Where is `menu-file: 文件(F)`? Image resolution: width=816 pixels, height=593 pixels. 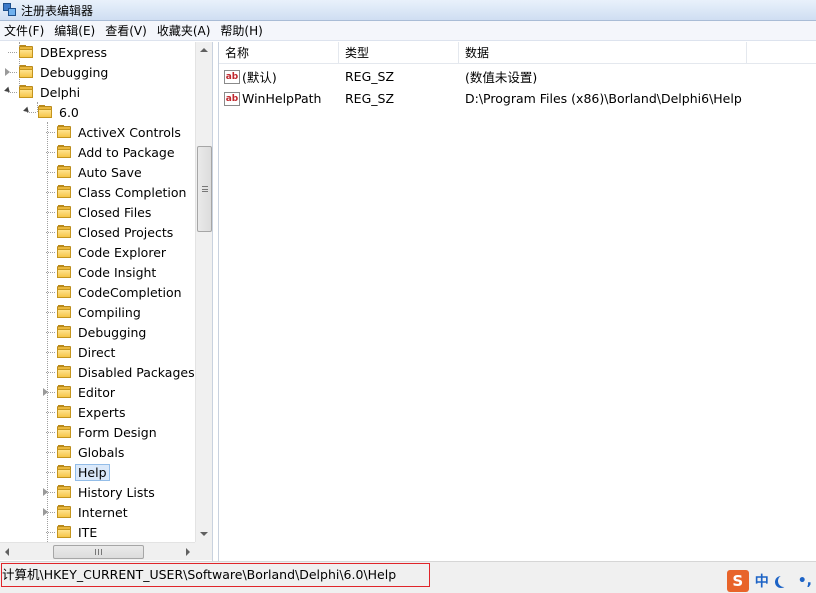
menu-file: 文件(F) is located at coordinates (25, 31).